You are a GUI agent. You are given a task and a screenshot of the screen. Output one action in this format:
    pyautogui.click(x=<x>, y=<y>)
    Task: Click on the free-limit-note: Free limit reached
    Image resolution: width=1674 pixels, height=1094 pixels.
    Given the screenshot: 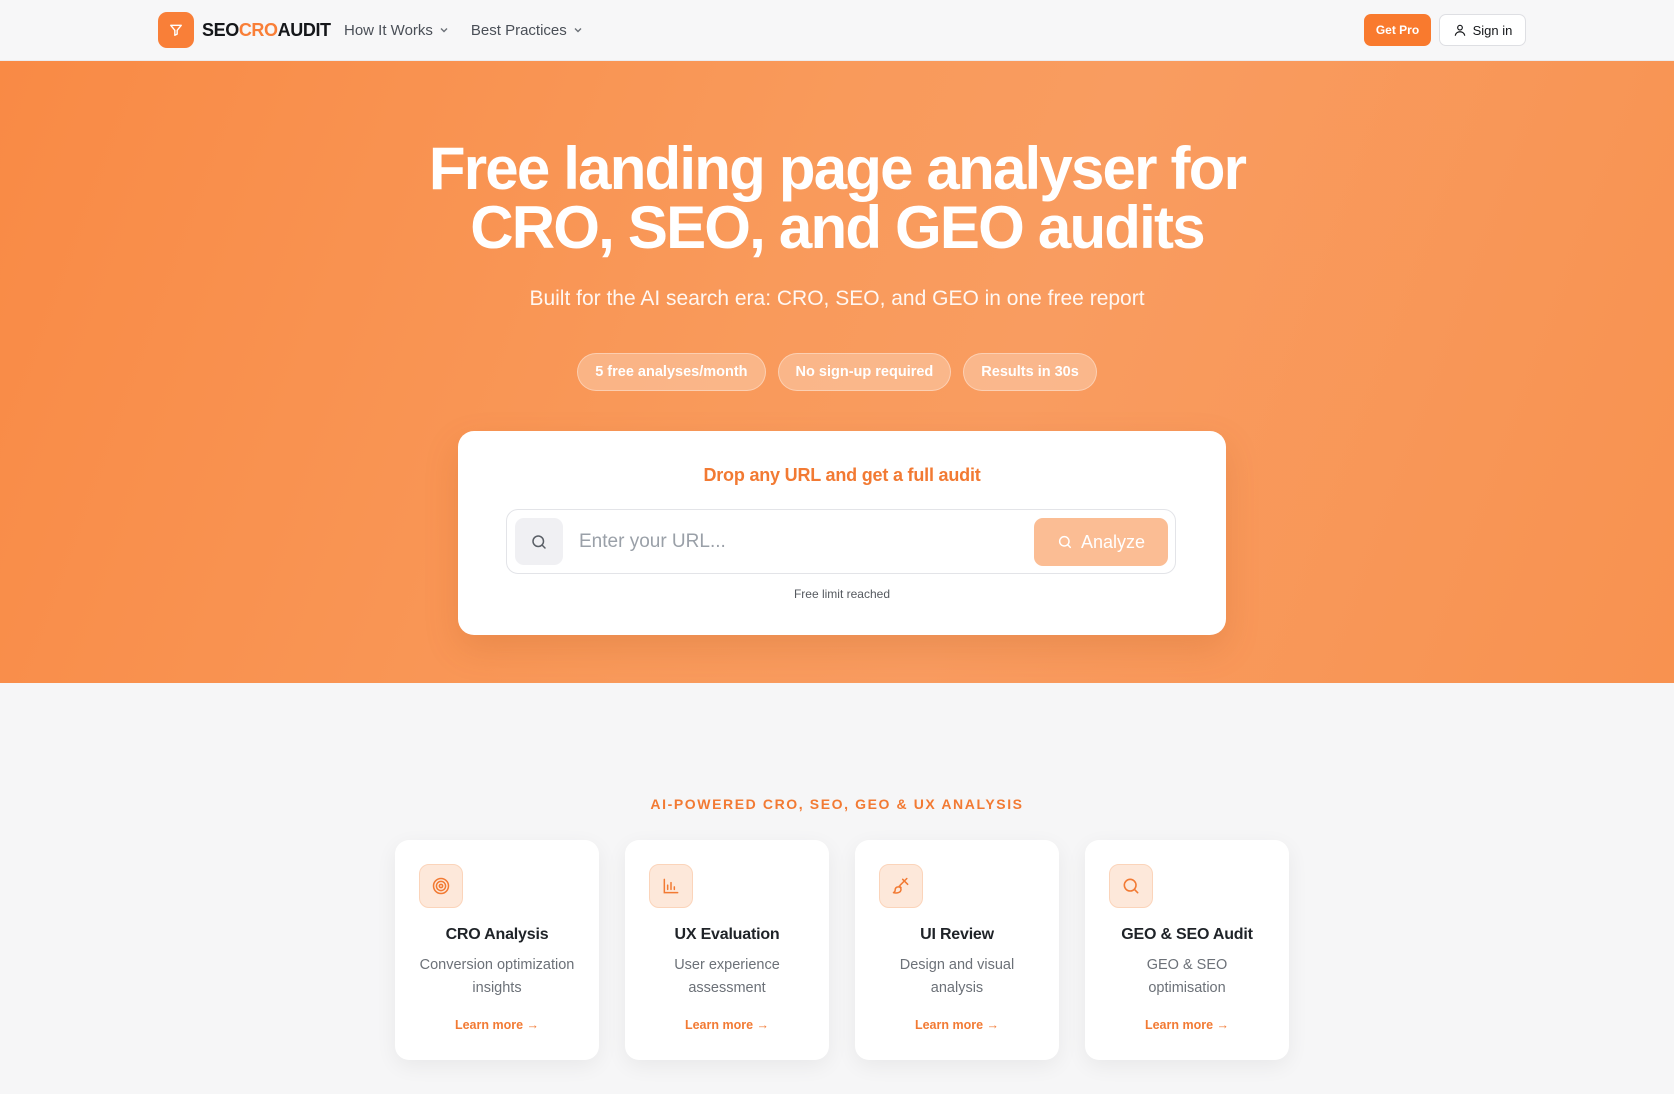 What is the action you would take?
    pyautogui.click(x=842, y=594)
    